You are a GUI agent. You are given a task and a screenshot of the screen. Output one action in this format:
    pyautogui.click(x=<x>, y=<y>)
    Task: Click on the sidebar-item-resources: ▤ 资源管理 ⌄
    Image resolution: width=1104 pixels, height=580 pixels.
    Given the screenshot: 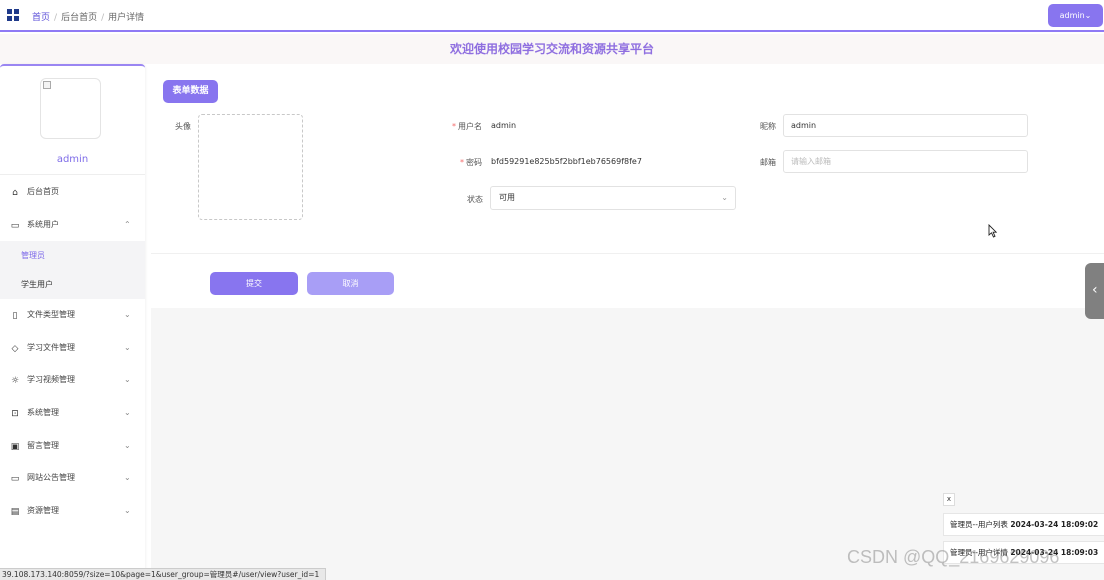 What is the action you would take?
    pyautogui.click(x=72, y=511)
    